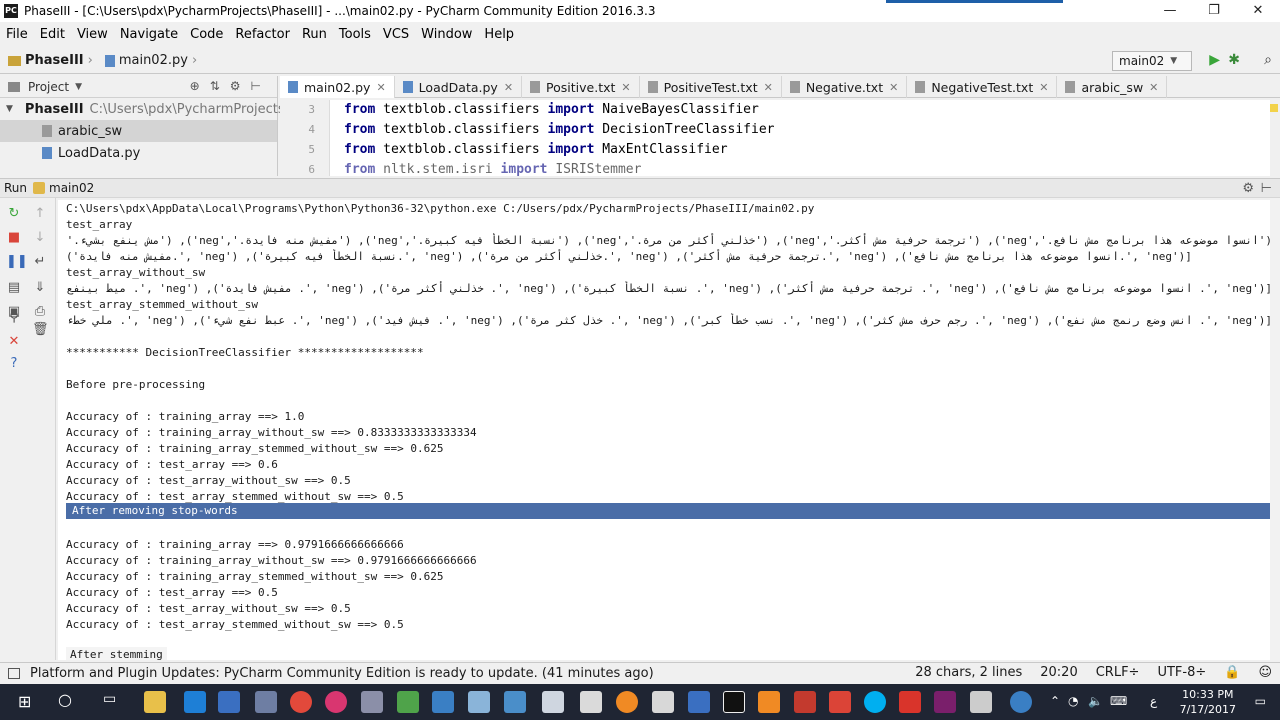 The image size is (1280, 720). What do you see at coordinates (559, 168) in the screenshot?
I see `code-line: from nltk.stem.isri import ISRIStemmer` at bounding box center [559, 168].